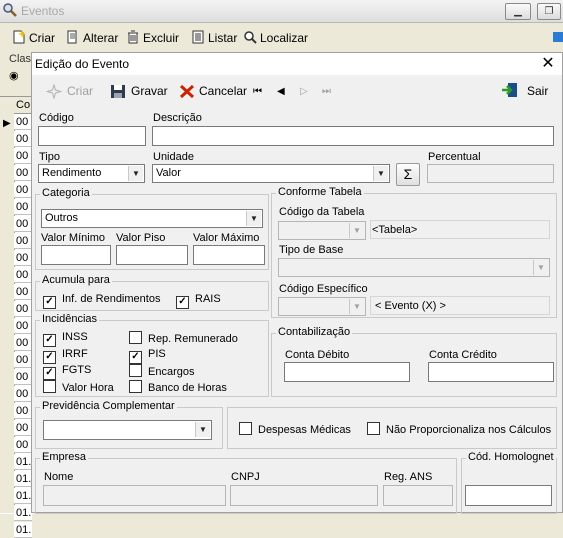  What do you see at coordinates (67, 372) in the screenshot?
I see `fgts-checkbox: ✓ FGTS` at bounding box center [67, 372].